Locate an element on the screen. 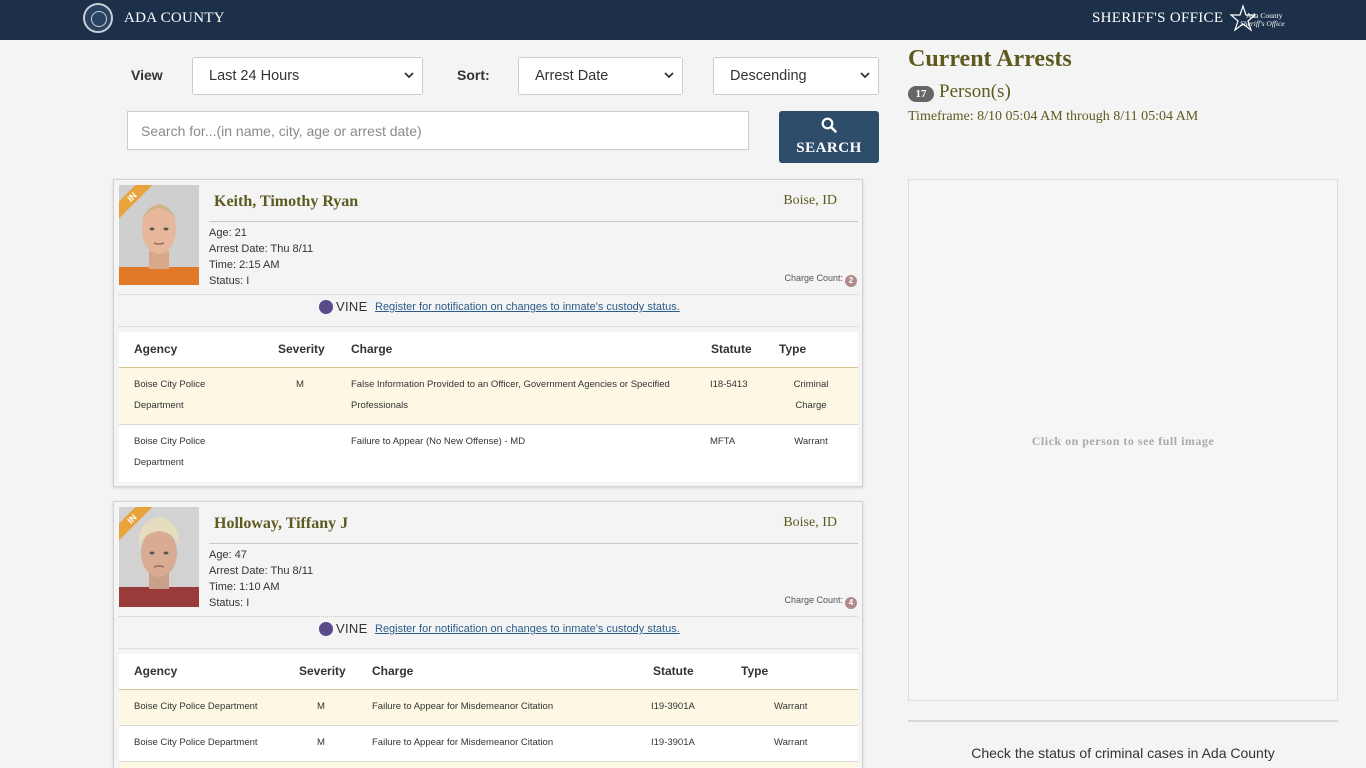  county-title: ADA COUNTY is located at coordinates (174, 18).